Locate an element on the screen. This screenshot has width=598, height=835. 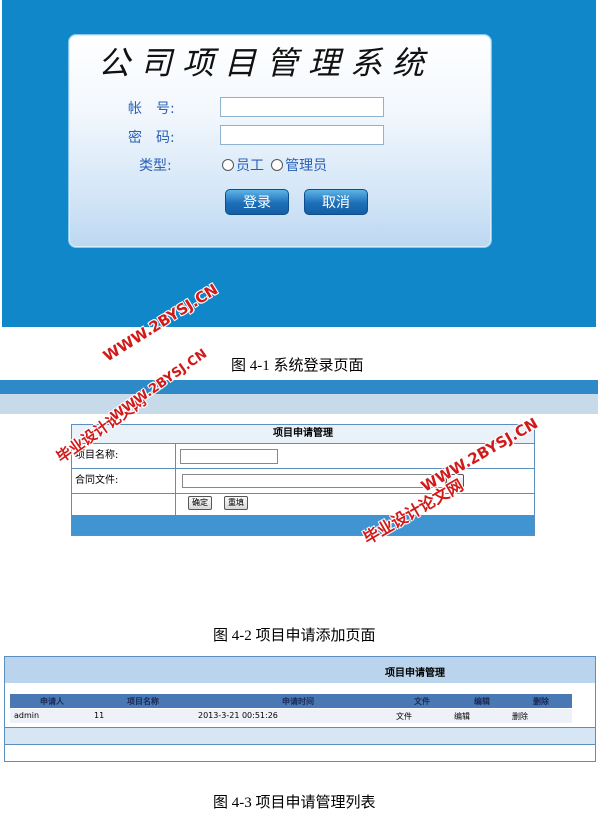
delete-link: 删除 is located at coordinates (520, 716).